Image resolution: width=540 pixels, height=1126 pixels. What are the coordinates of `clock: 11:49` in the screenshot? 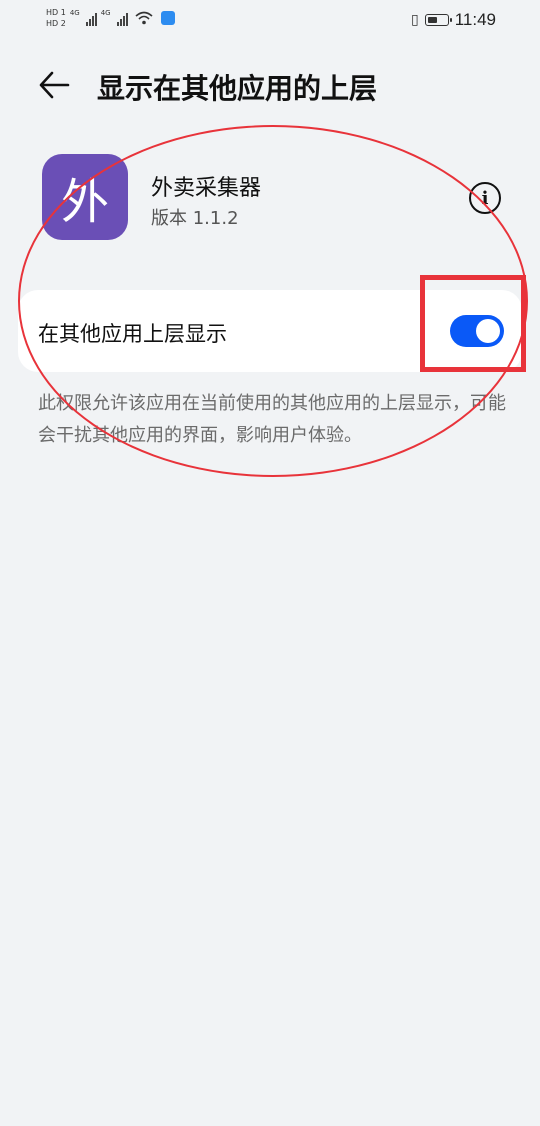 It's located at (475, 19).